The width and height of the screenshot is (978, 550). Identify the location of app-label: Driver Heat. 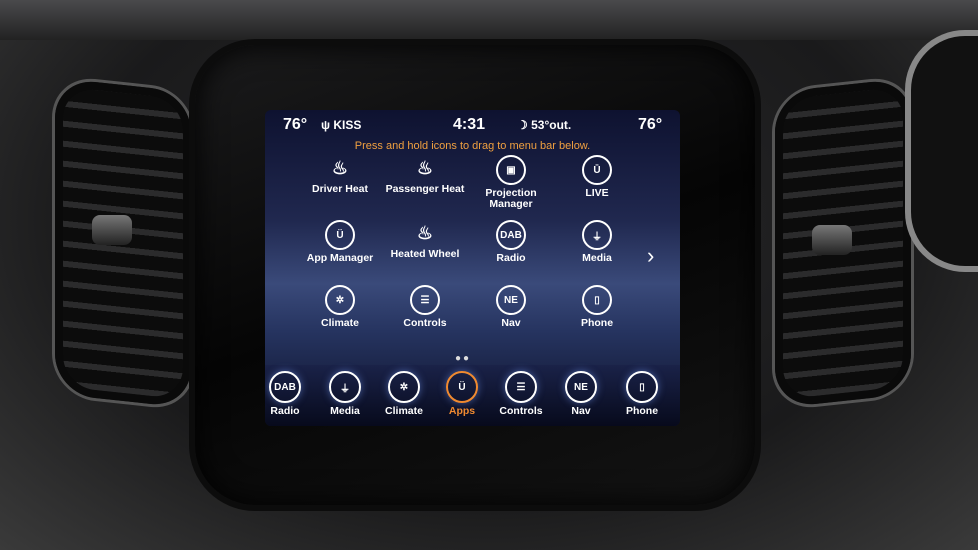
(340, 189).